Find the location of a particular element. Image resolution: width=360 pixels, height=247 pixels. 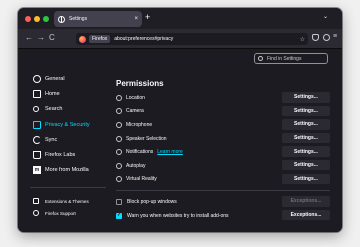

sidebar-item-label: Home is located at coordinates (52, 93).